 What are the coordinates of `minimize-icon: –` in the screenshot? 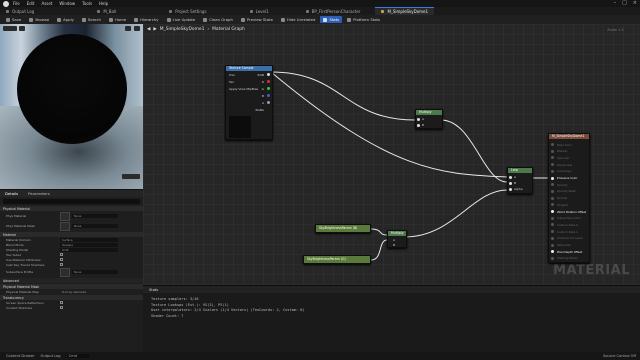 It's located at (615, 3).